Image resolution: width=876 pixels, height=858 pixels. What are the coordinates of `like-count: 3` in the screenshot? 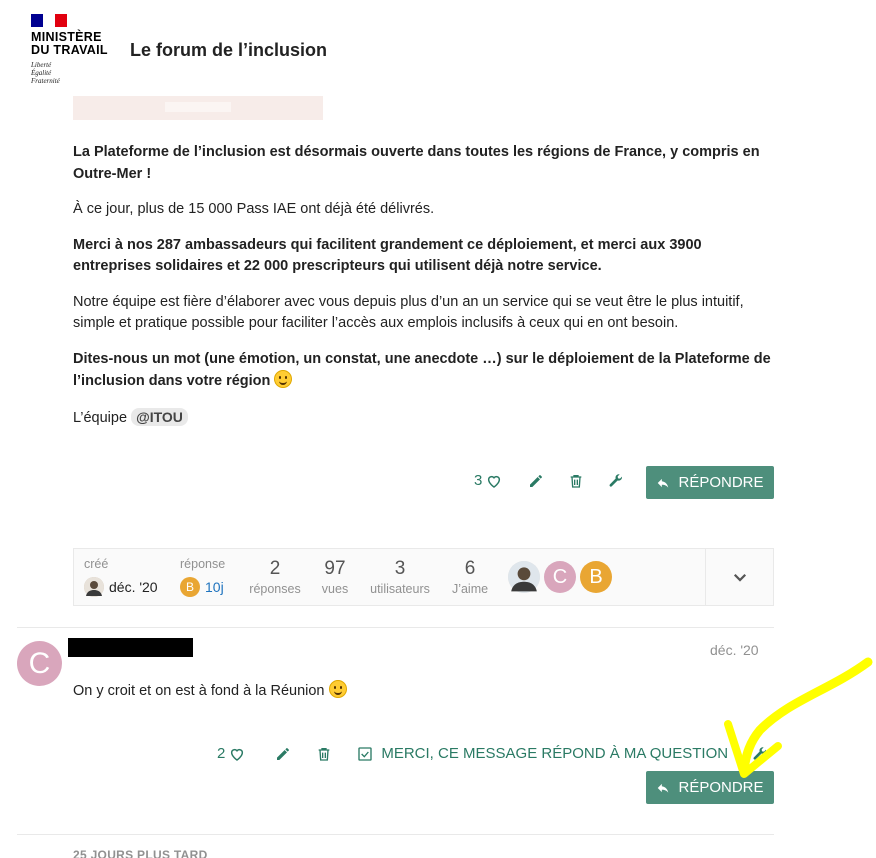 It's located at (478, 480).